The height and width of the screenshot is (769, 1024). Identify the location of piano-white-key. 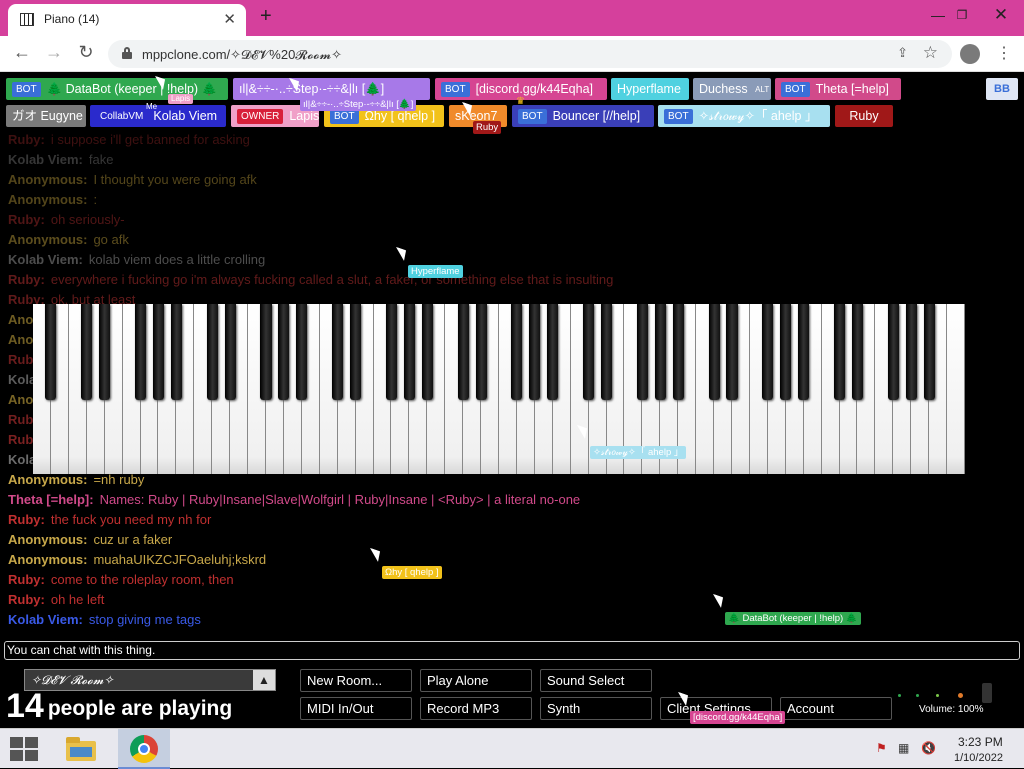
(956, 389).